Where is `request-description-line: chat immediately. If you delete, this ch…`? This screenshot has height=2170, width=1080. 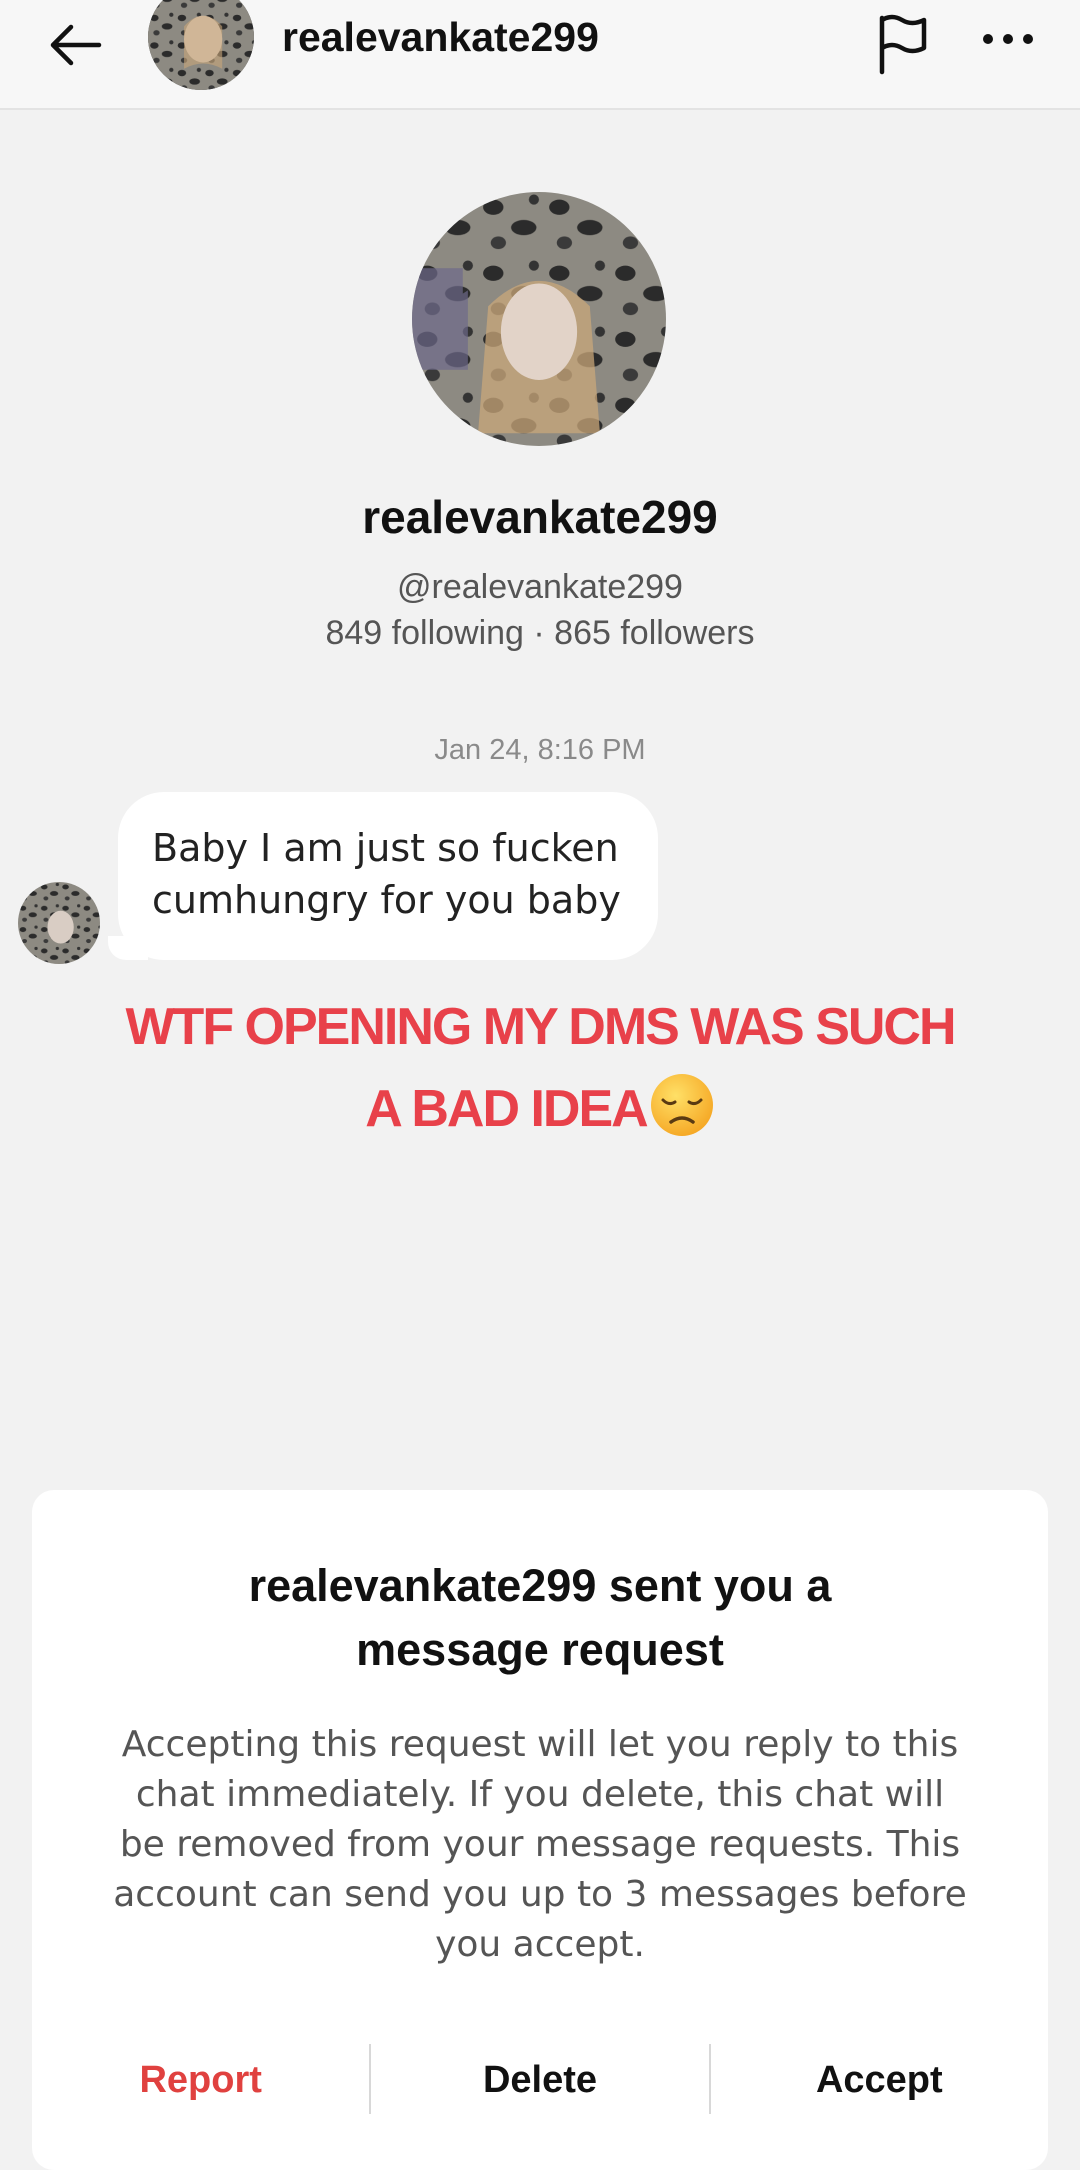
request-description-line: chat immediately. If you delete, this ch… is located at coordinates (540, 1794).